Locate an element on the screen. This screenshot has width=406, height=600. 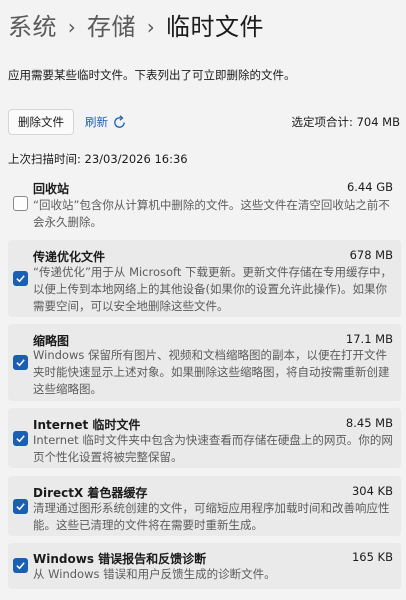
item-title: Windows 错误报告和反馈诊断 is located at coordinates (120, 559).